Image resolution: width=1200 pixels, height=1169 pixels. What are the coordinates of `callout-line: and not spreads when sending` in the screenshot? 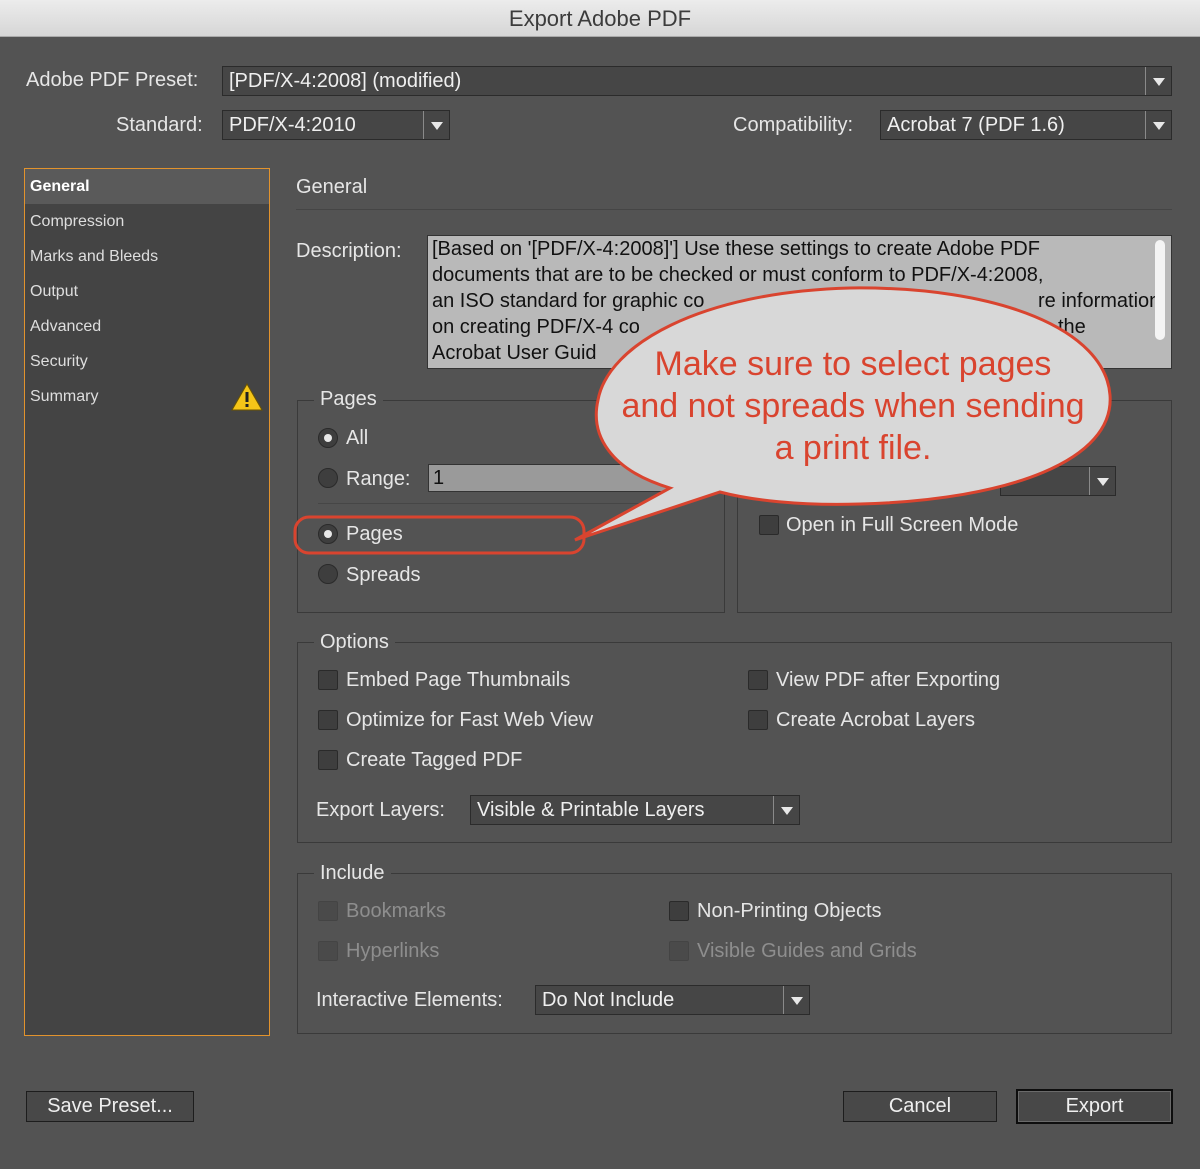 It's located at (853, 406).